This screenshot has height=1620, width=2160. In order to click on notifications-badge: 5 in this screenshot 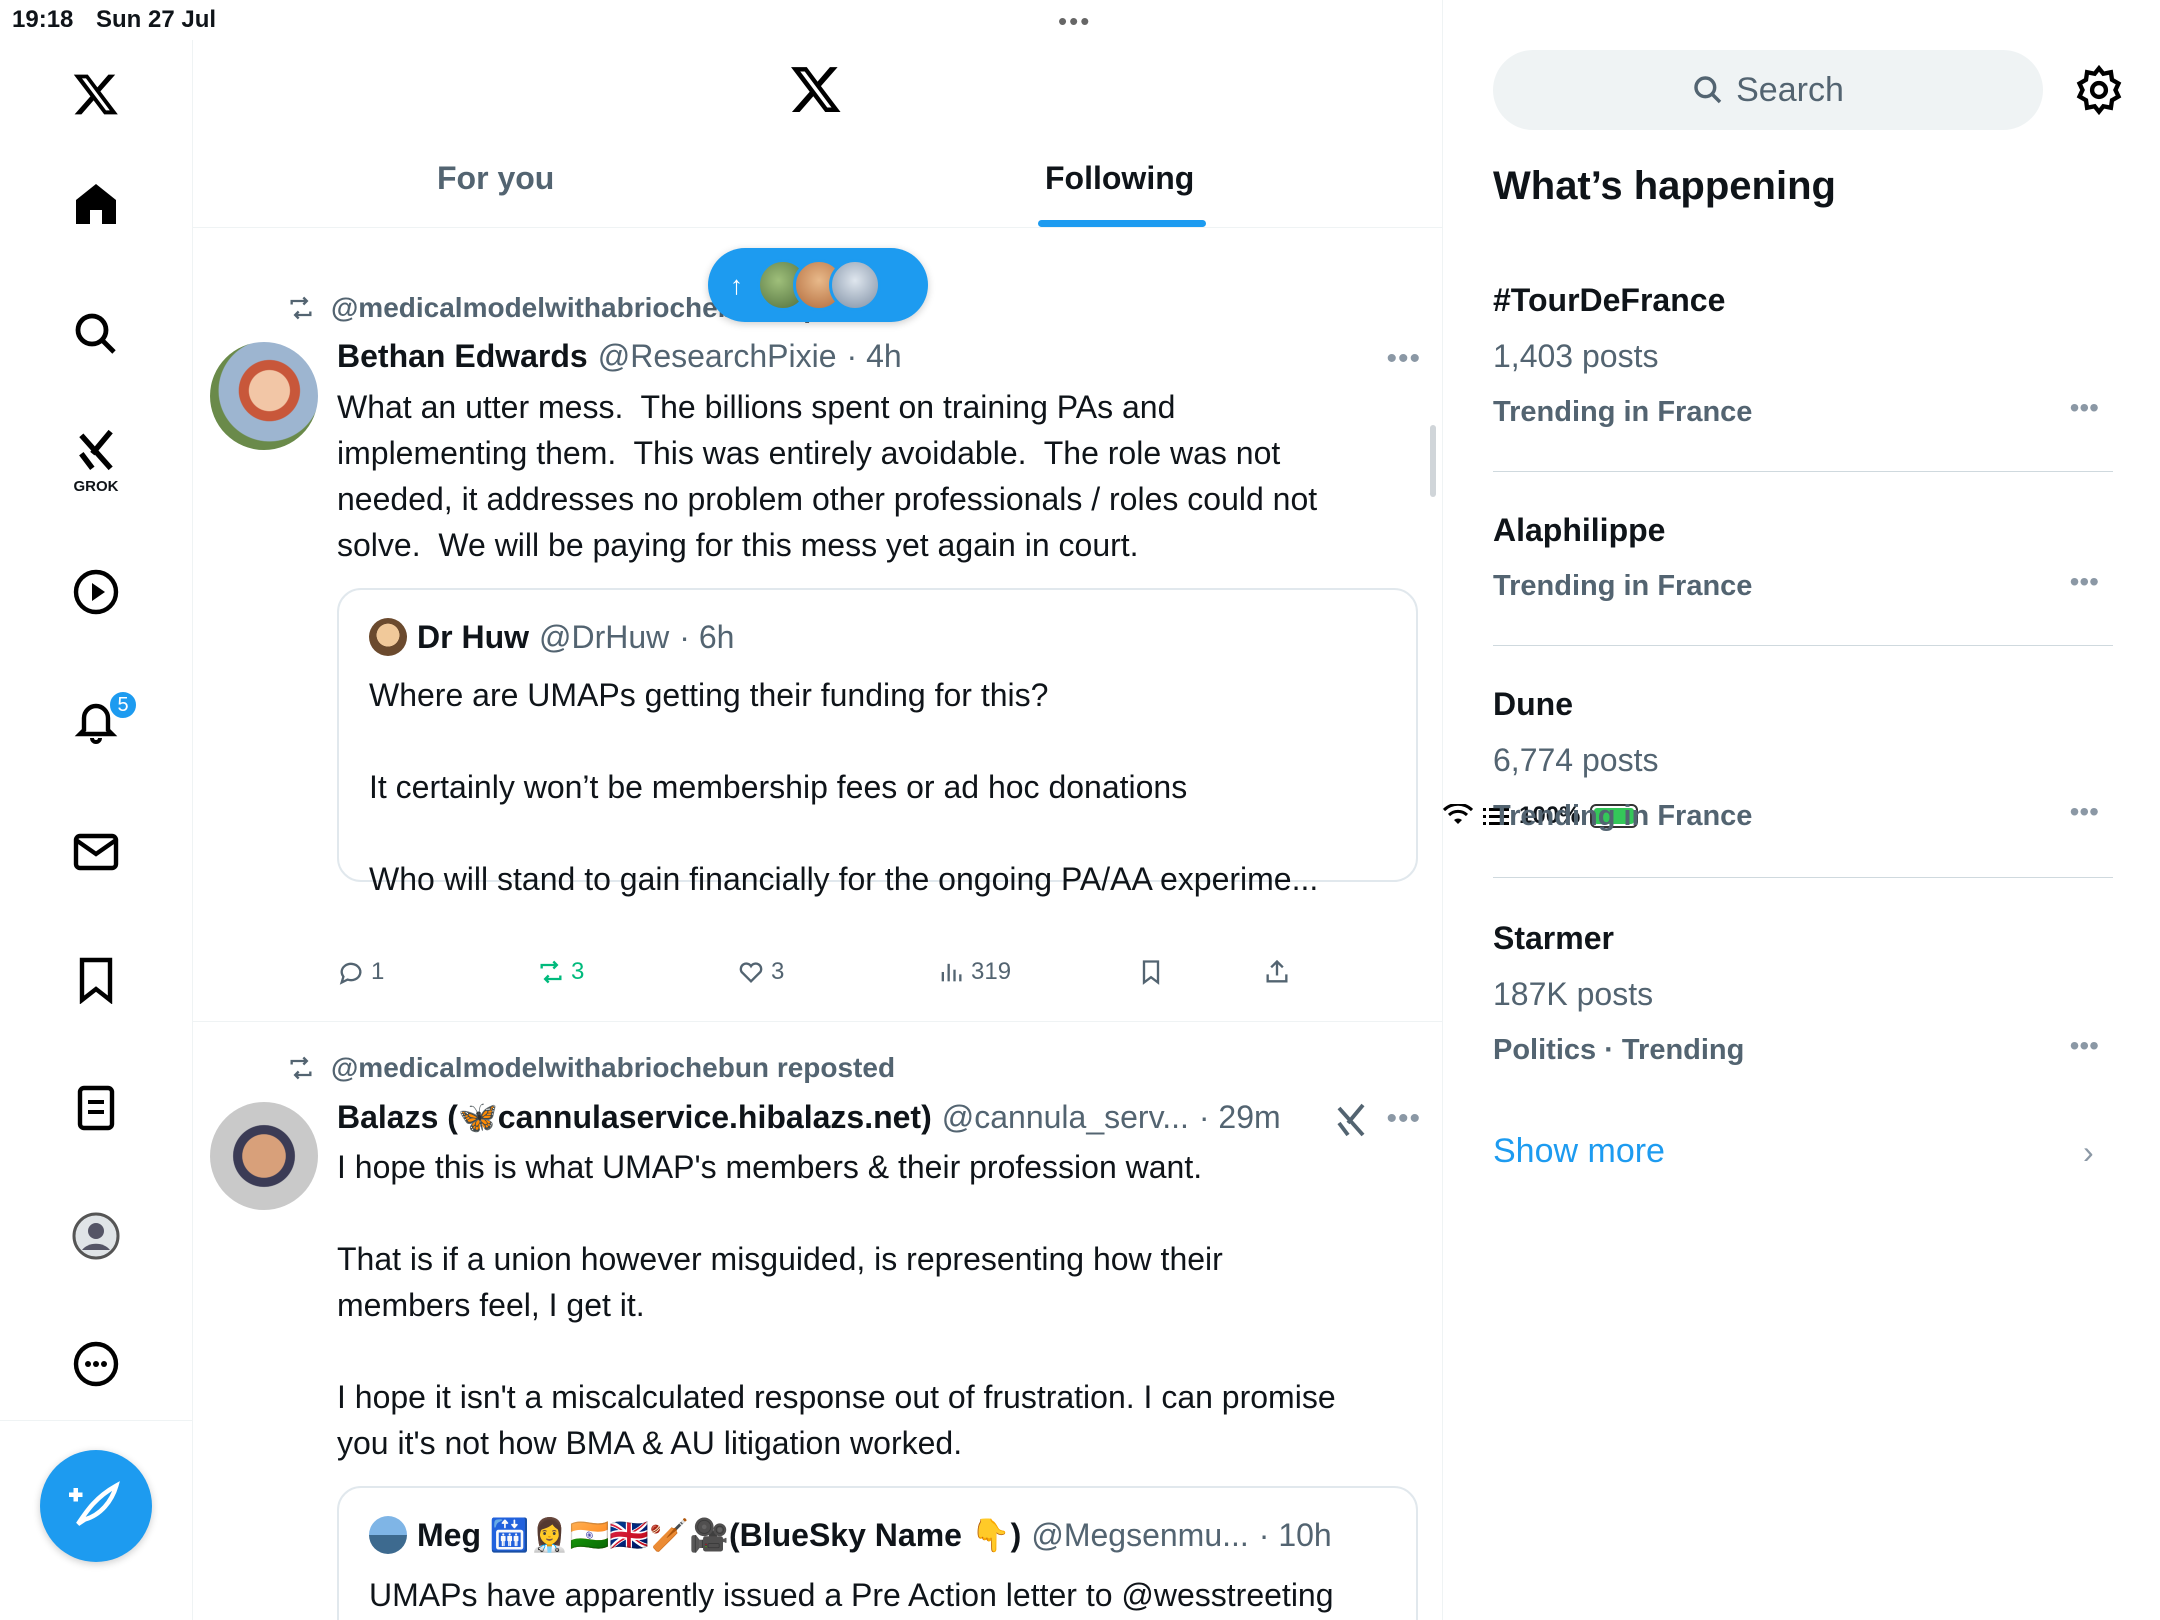, I will do `click(123, 705)`.